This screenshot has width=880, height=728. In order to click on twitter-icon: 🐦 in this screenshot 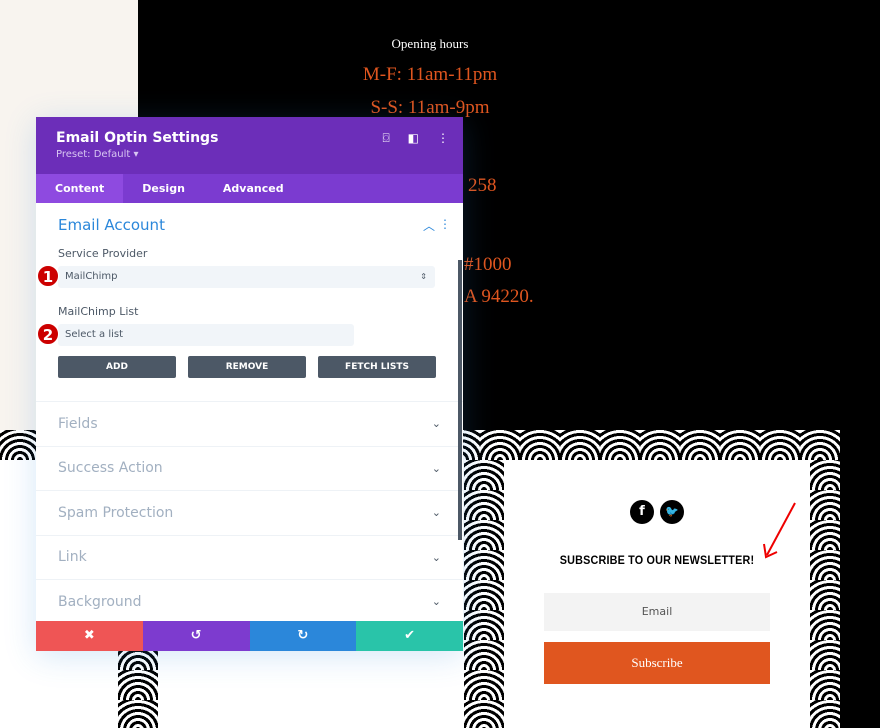, I will do `click(672, 512)`.